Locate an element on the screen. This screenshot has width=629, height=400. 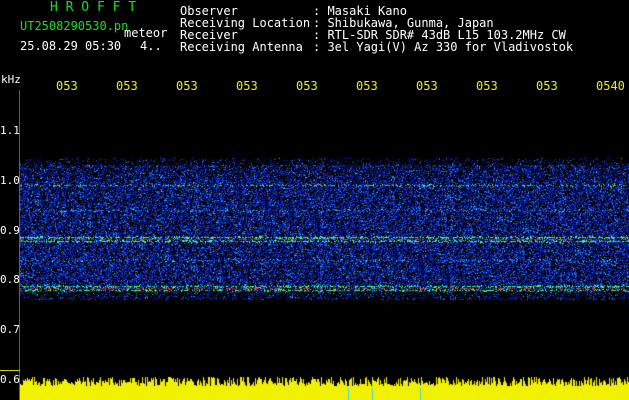
x-tick-label: 0540 is located at coordinates (610, 86).